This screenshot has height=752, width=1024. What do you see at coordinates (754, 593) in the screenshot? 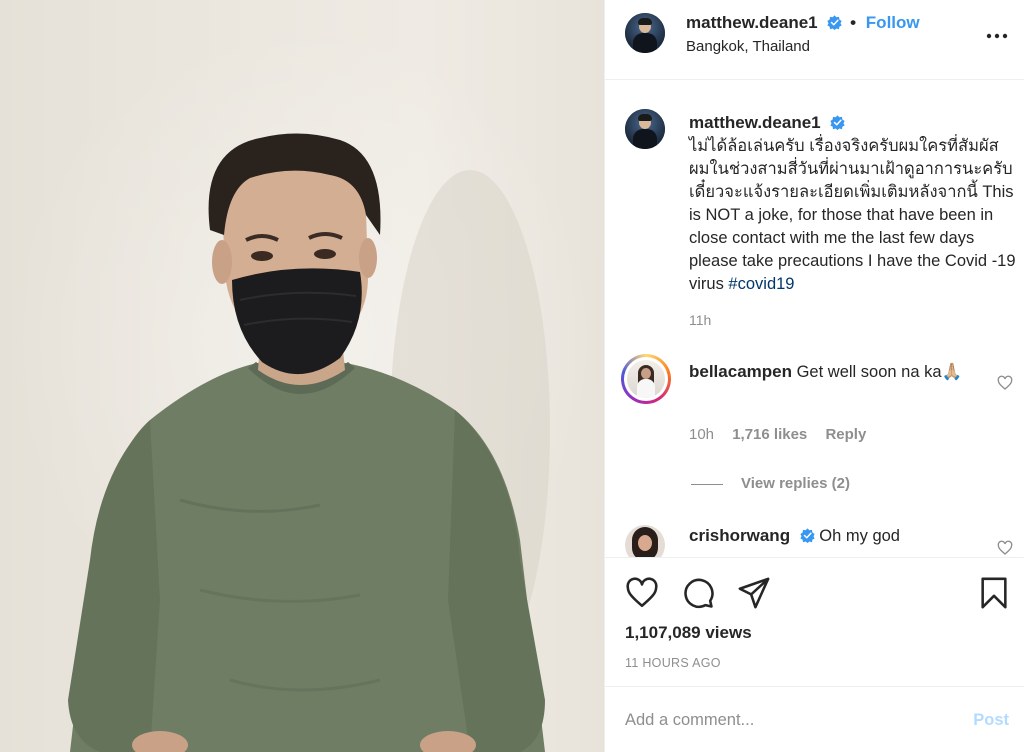
I see `share-icon` at bounding box center [754, 593].